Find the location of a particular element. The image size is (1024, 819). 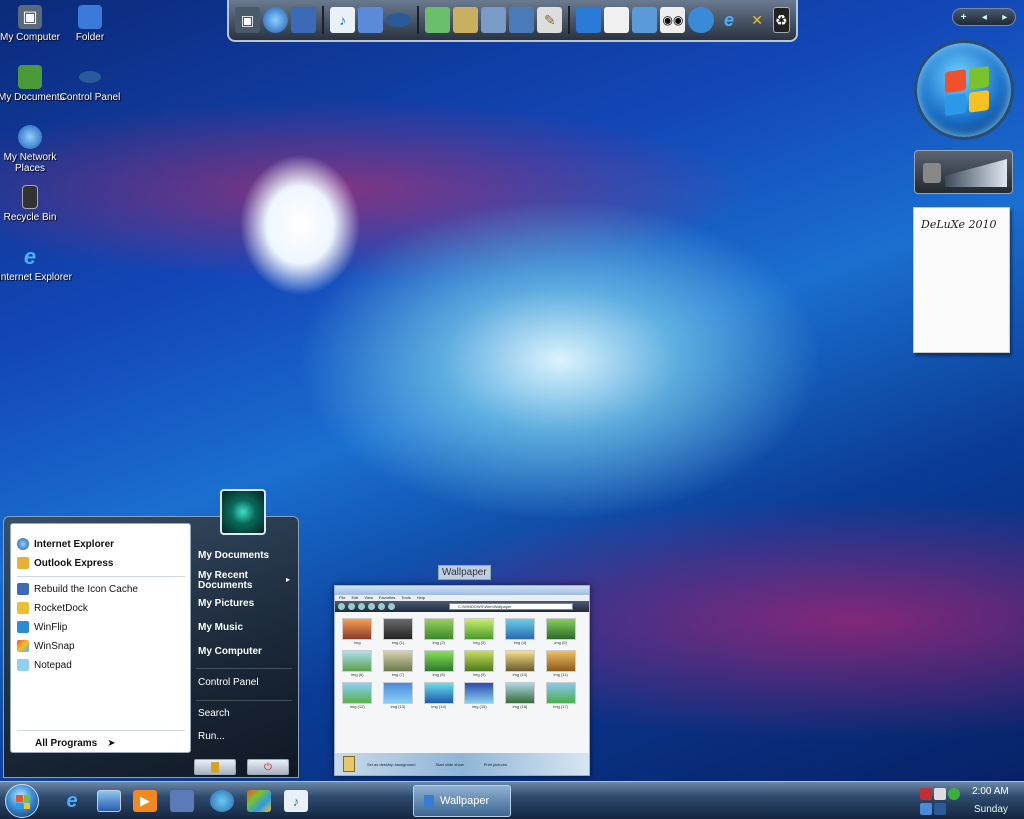

notepad-icon is located at coordinates (617, 20).